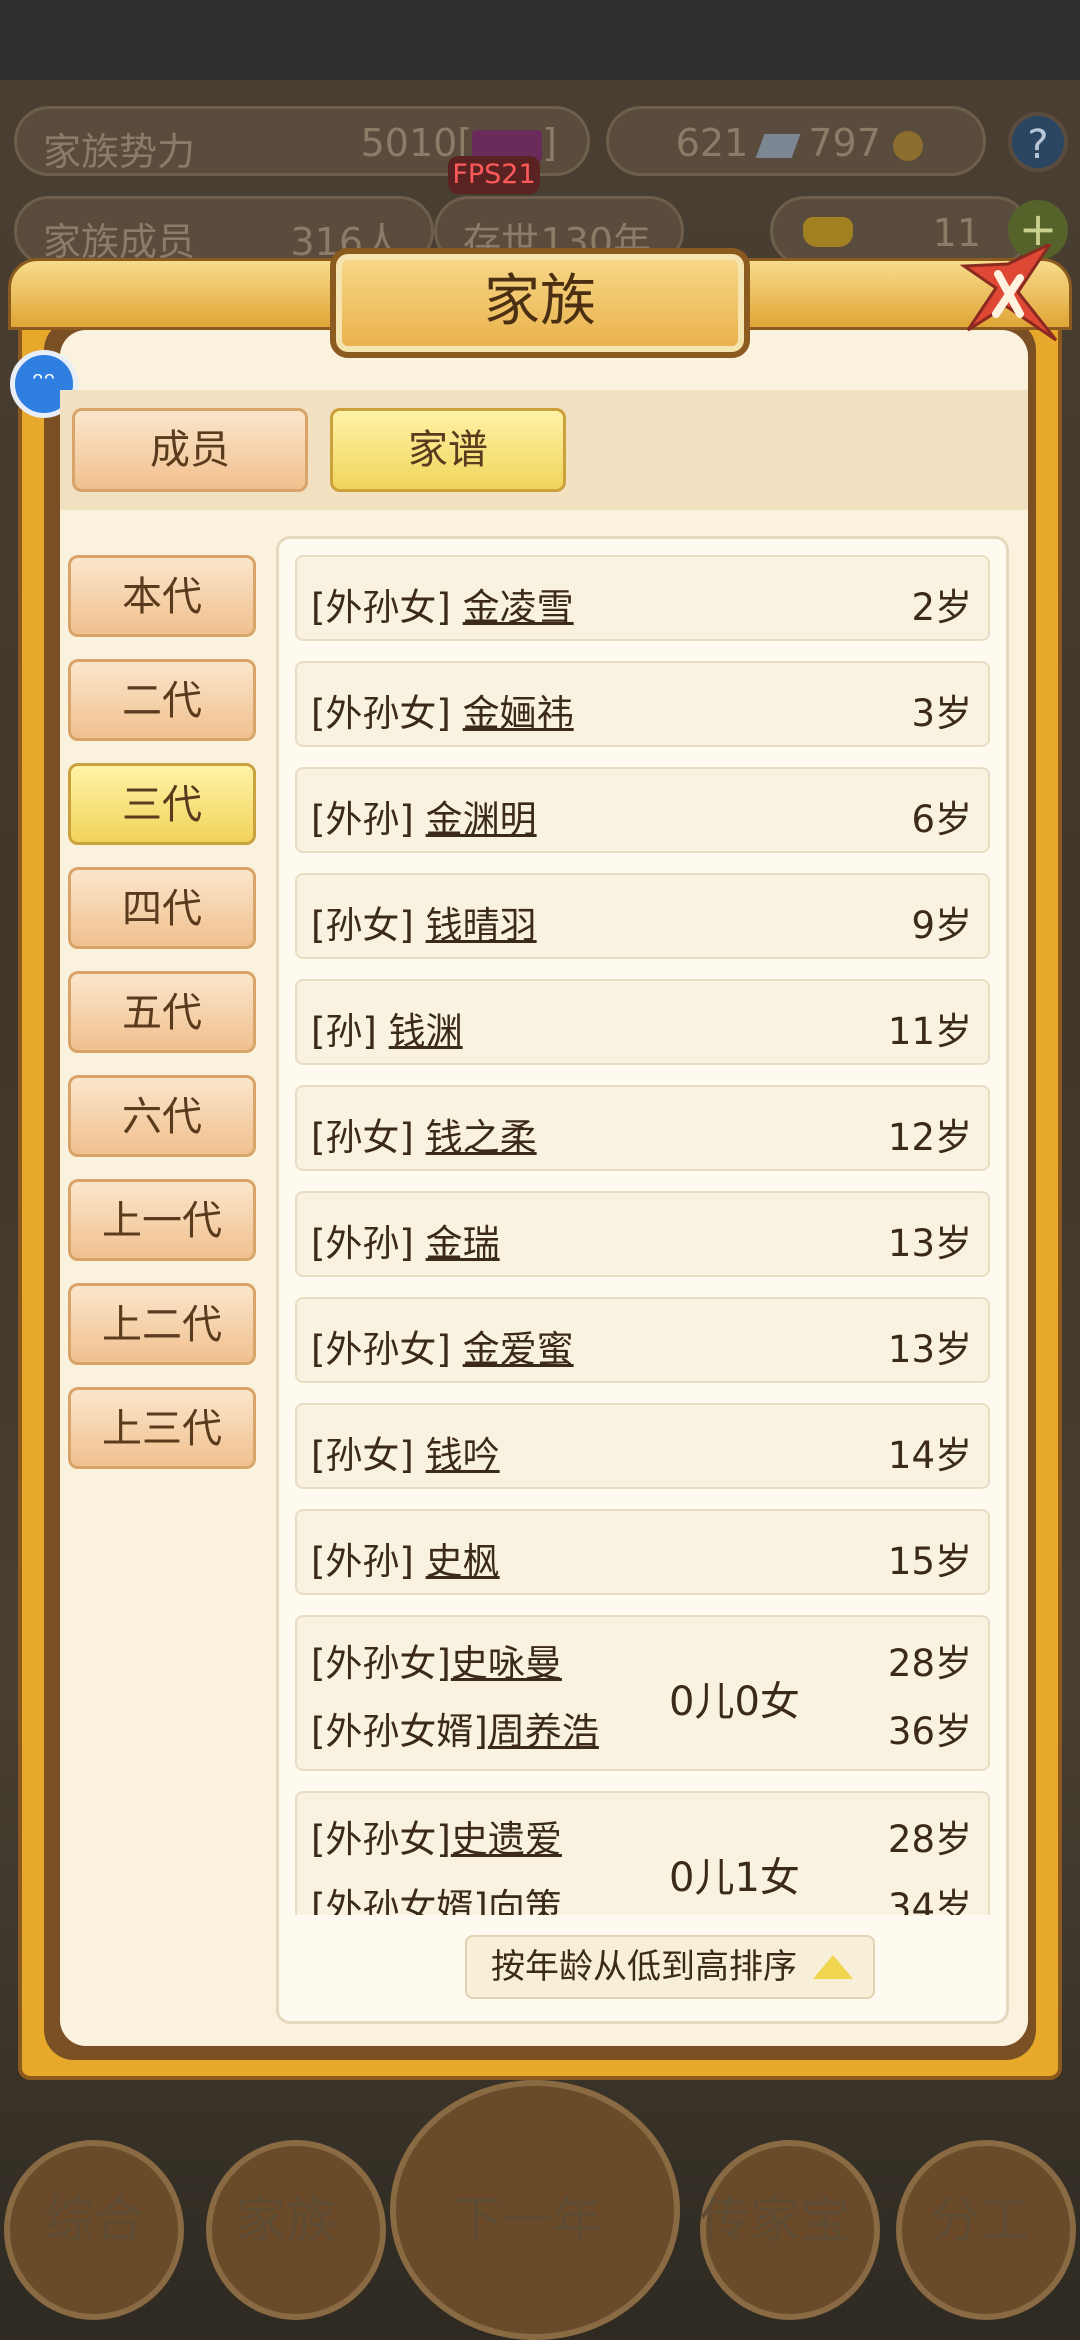  I want to click on member-age: 14岁, so click(929, 1455).